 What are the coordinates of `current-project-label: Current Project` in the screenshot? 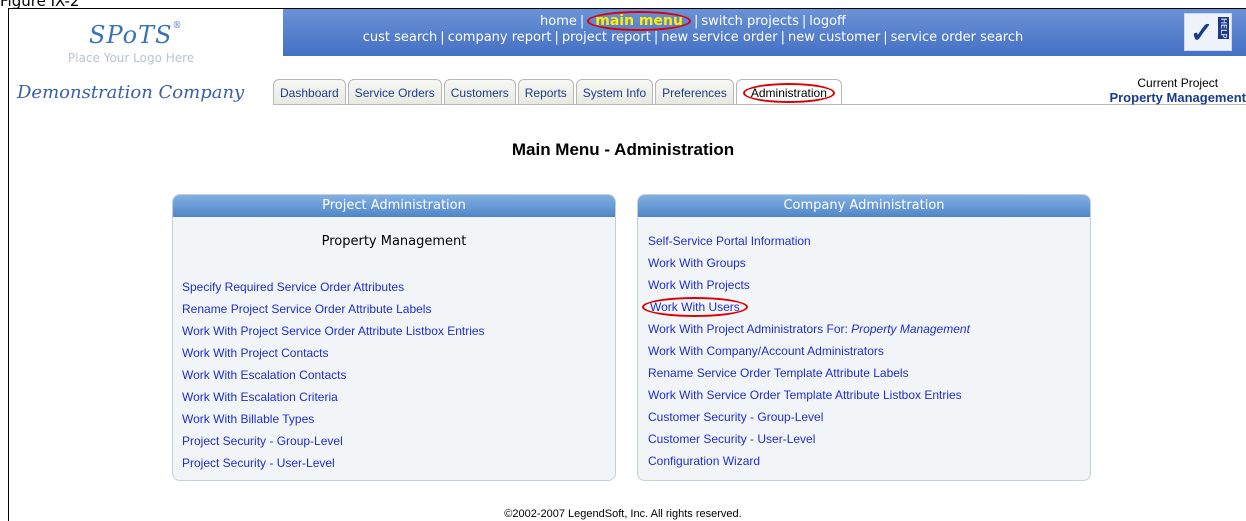 It's located at (1178, 83).